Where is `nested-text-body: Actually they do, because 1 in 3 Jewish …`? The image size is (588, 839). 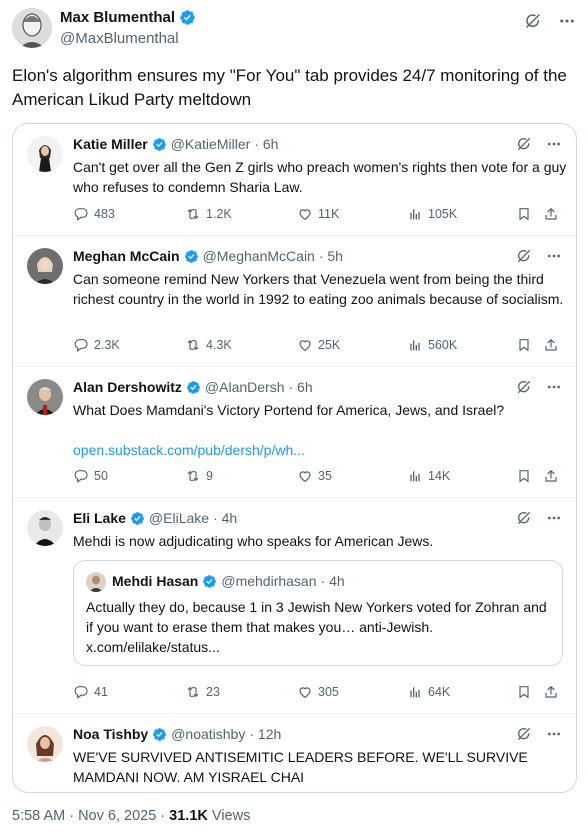 nested-text-body: Actually they do, because 1 in 3 Jewish … is located at coordinates (316, 617).